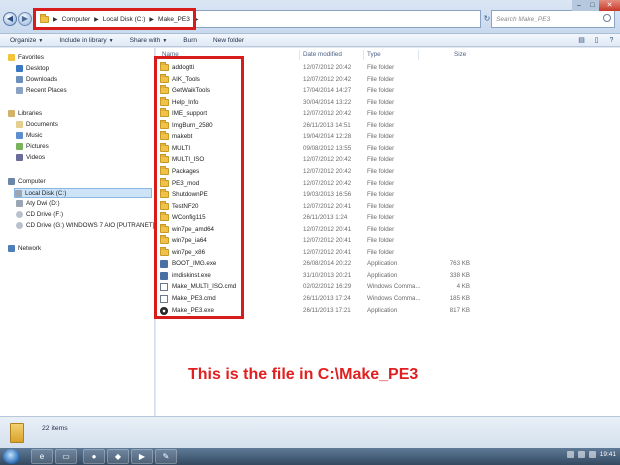 This screenshot has width=620, height=465. What do you see at coordinates (374, 54) in the screenshot?
I see `column-header-type: Type` at bounding box center [374, 54].